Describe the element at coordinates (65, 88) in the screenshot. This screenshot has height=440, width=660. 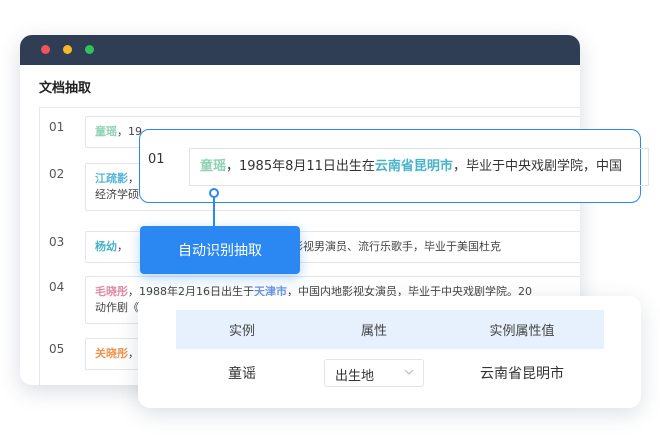
I see `page-title: 文档抽取` at that location.